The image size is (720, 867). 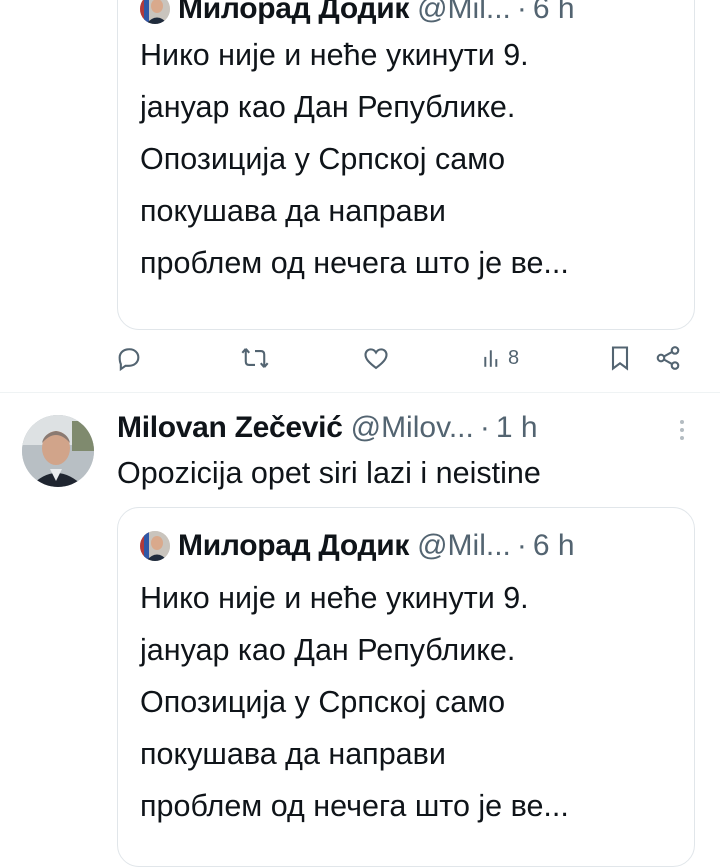 I want to click on like-button, so click(x=376, y=358).